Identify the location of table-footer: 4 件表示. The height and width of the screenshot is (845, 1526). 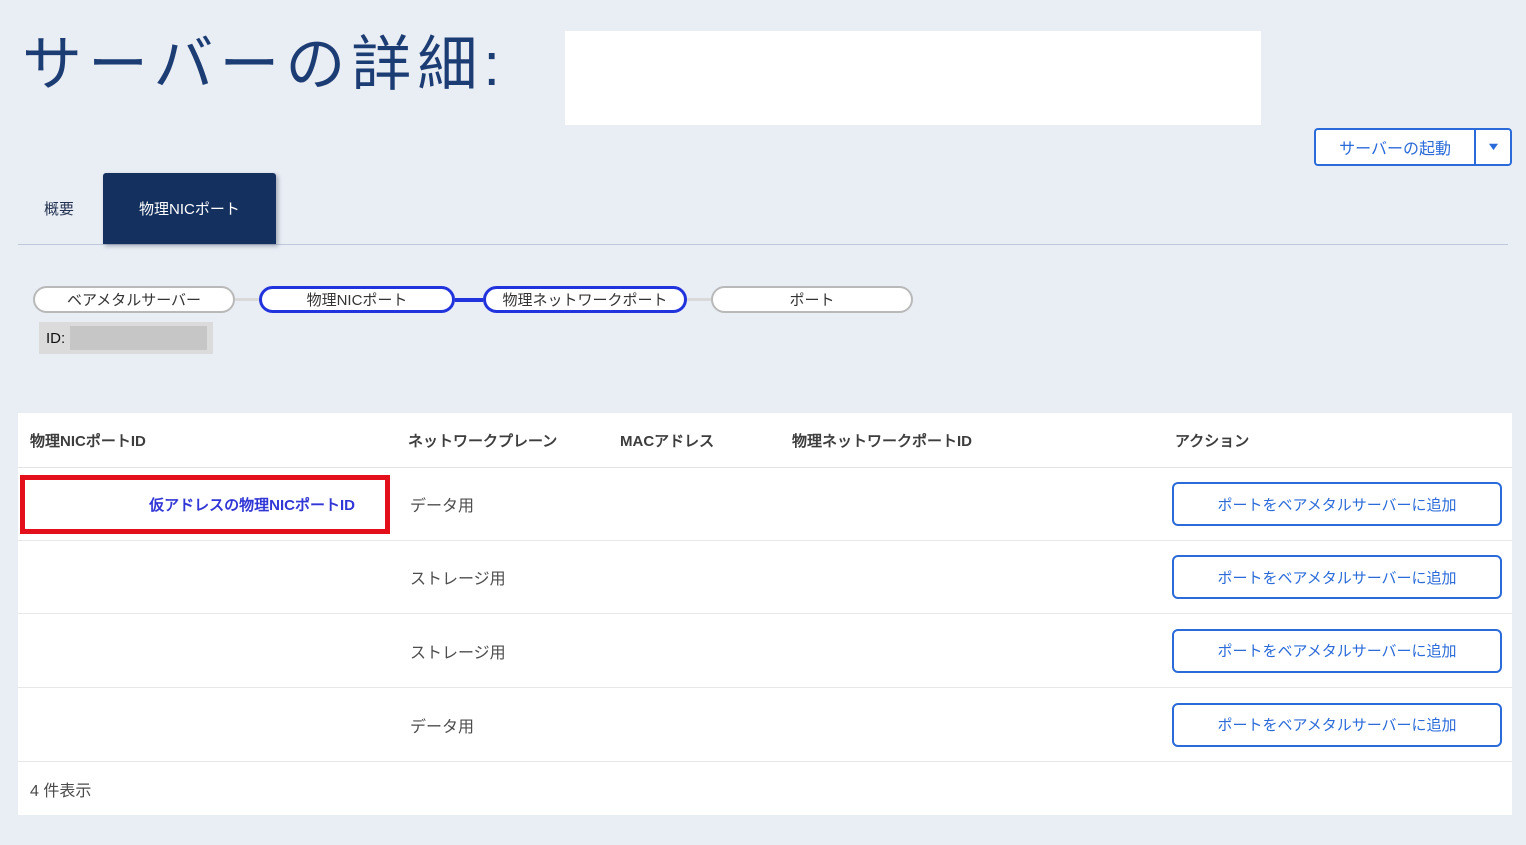
(765, 788).